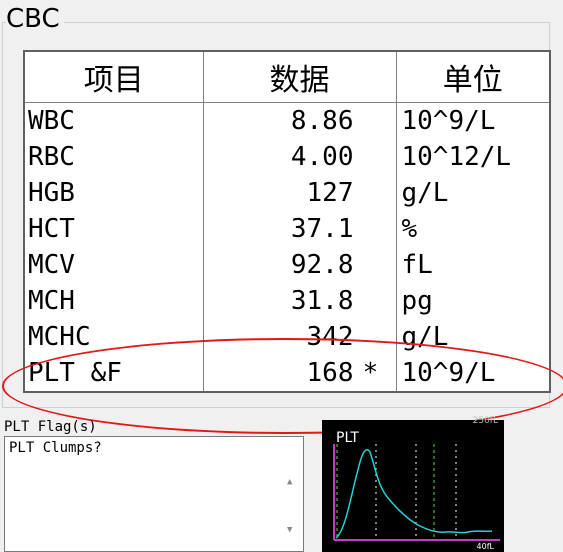  Describe the element at coordinates (35, 19) in the screenshot. I see `group-title: CBC` at that location.